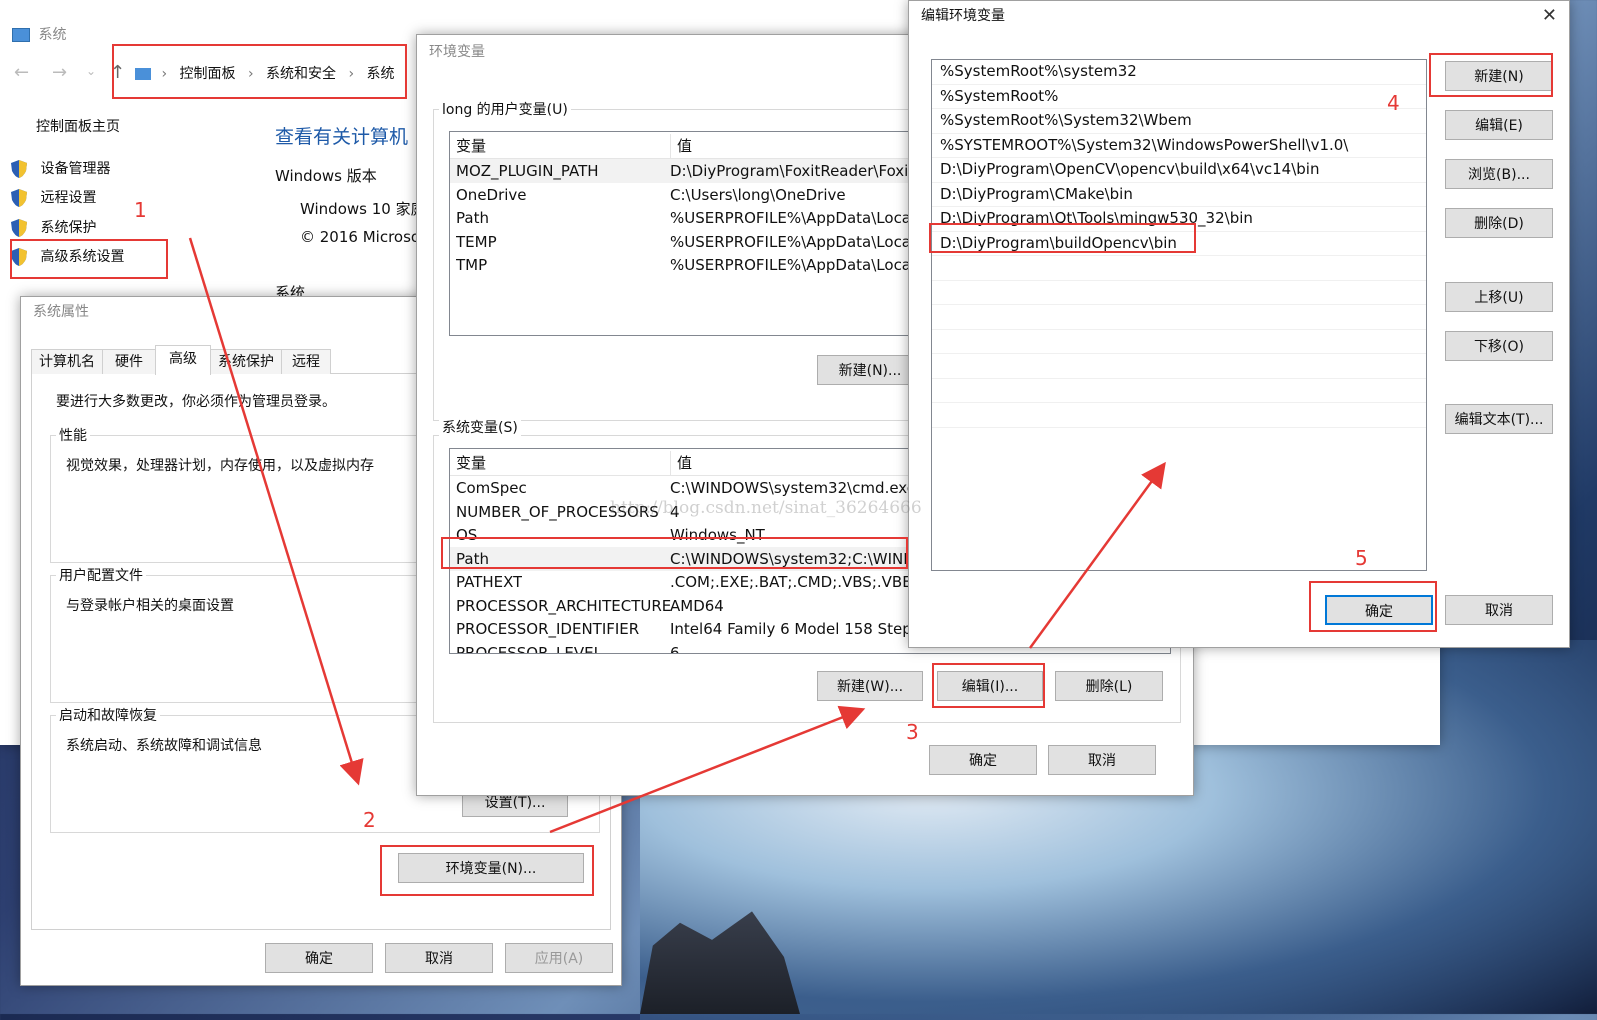 Image resolution: width=1597 pixels, height=1020 pixels. What do you see at coordinates (276, 511) in the screenshot?
I see `arrow-to-env-button` at bounding box center [276, 511].